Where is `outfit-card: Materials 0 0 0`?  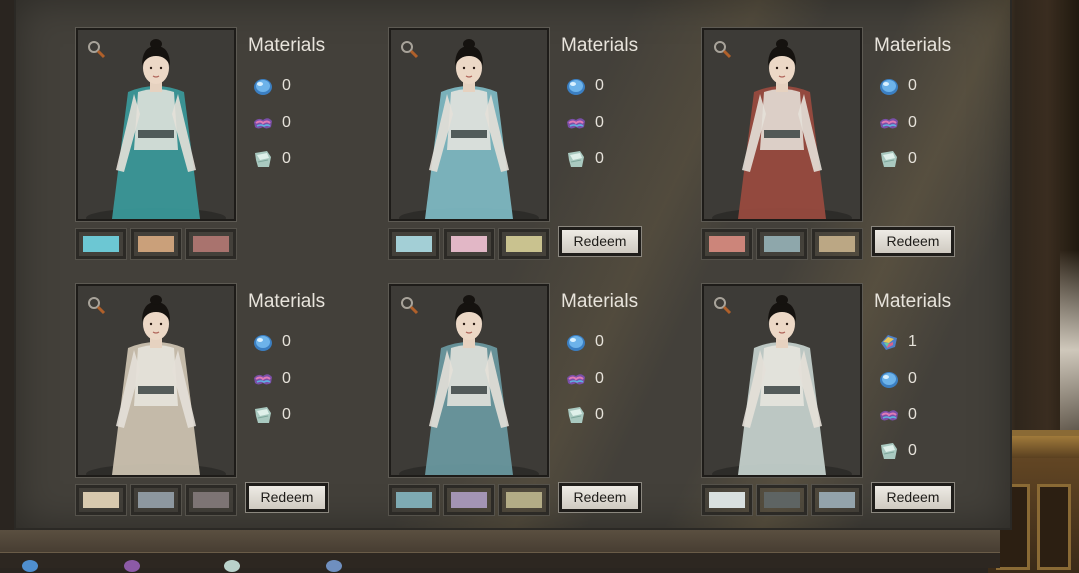
outfit-card: Materials 0 0 0 is located at coordinates (226, 143).